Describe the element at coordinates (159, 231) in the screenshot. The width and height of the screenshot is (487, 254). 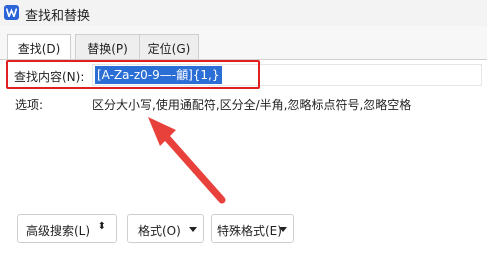
I see `format-label: 格式(O)` at that location.